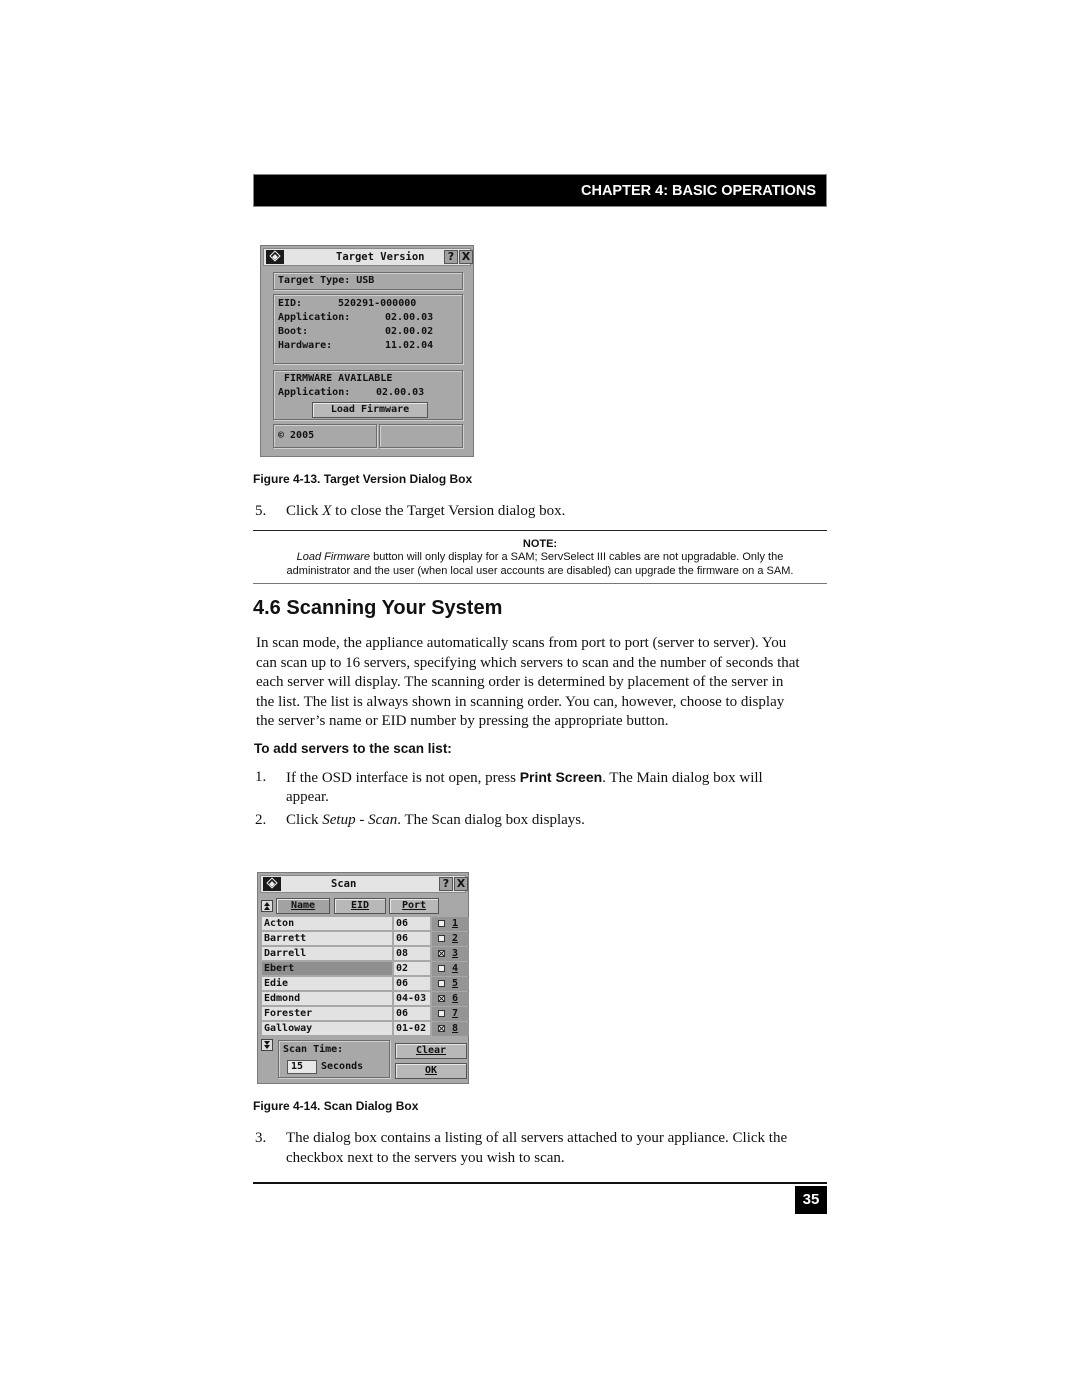  I want to click on osd-logo-icon, so click(272, 884).